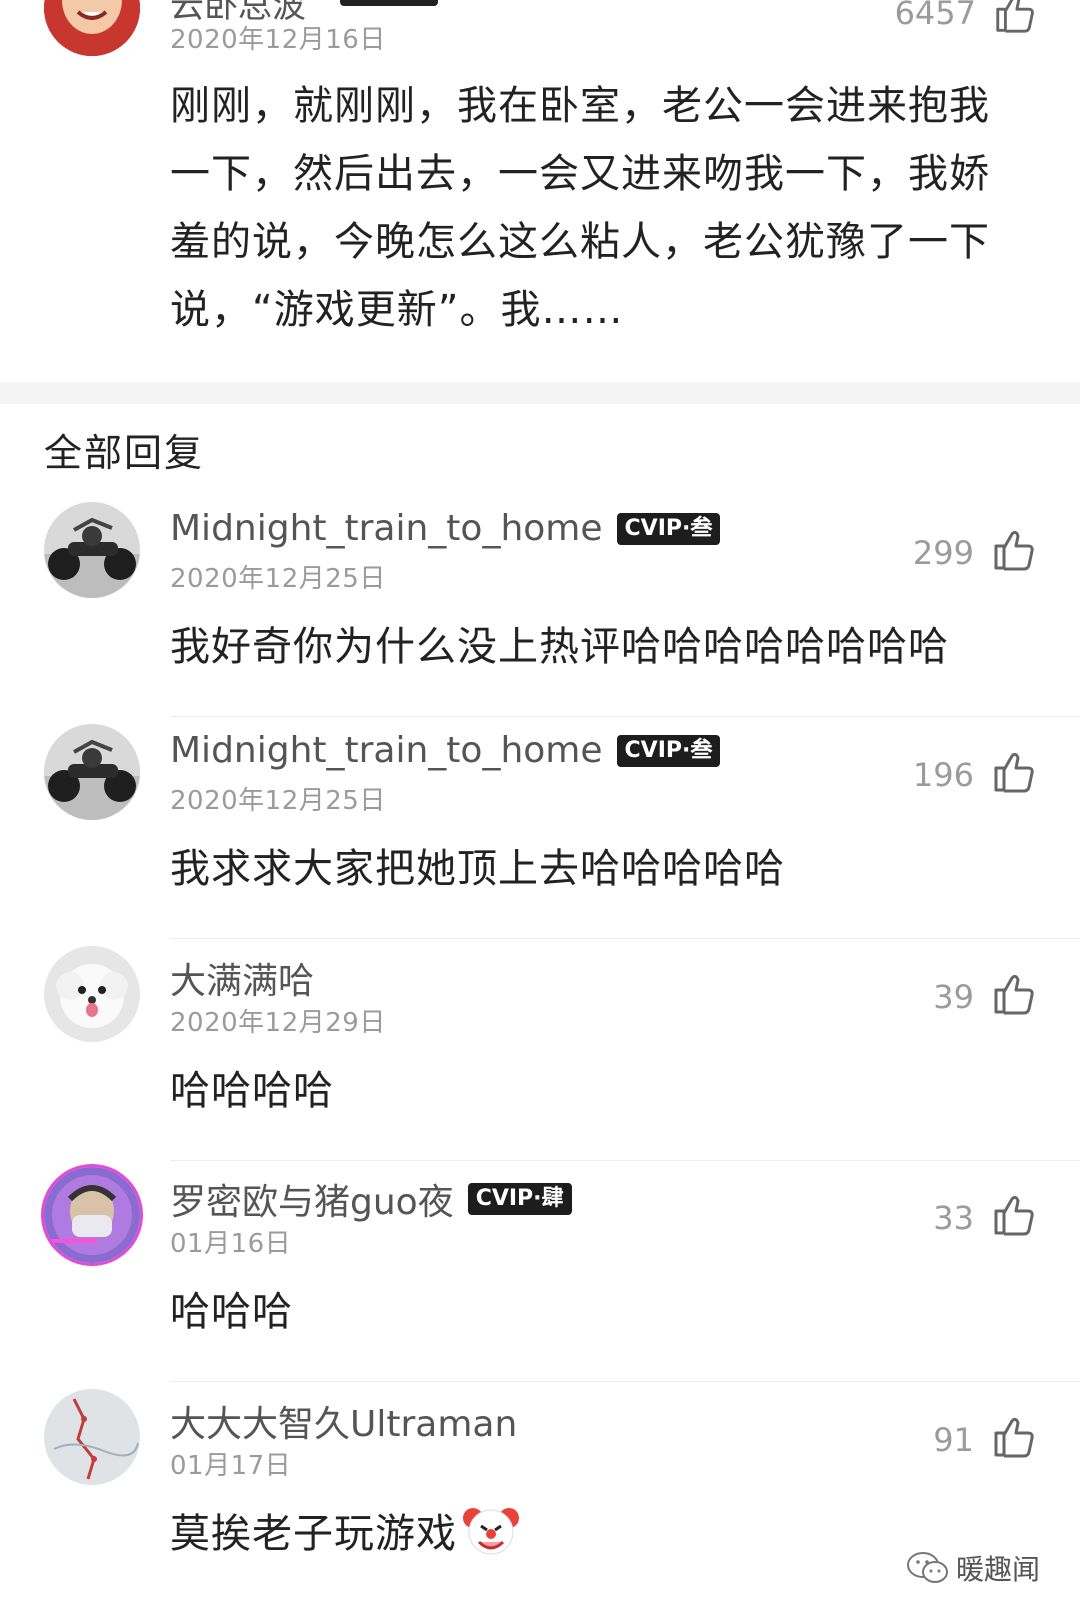 The image size is (1080, 1617). Describe the element at coordinates (935, 16) in the screenshot. I see `original-comment-like-count: 6457` at that location.